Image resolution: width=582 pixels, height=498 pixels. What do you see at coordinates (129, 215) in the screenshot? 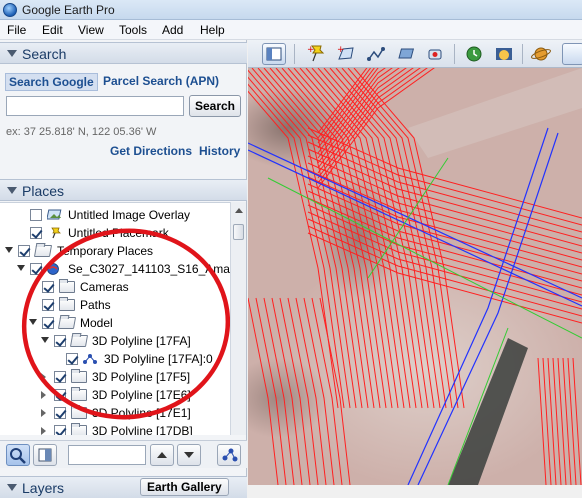
I see `tree-item-label: Untitled Image Overlay` at bounding box center [129, 215].